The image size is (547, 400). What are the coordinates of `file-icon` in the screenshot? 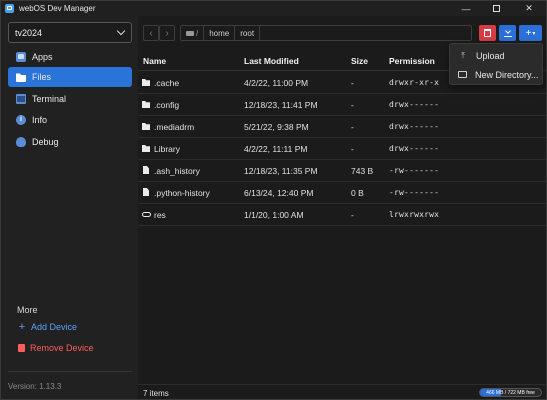 It's located at (146, 170).